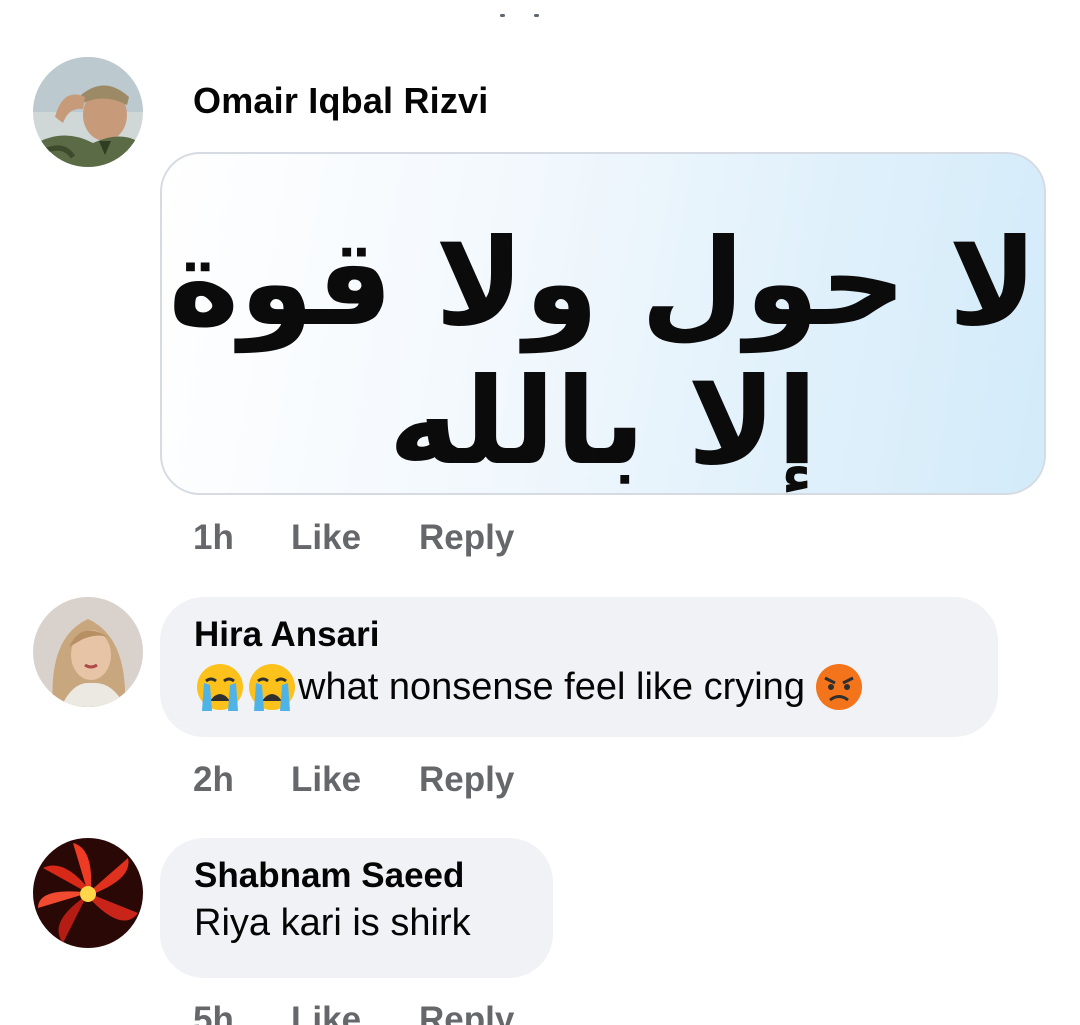 The width and height of the screenshot is (1080, 1025). What do you see at coordinates (332, 923) in the screenshot?
I see `comment-text: Riya kari is shirk` at bounding box center [332, 923].